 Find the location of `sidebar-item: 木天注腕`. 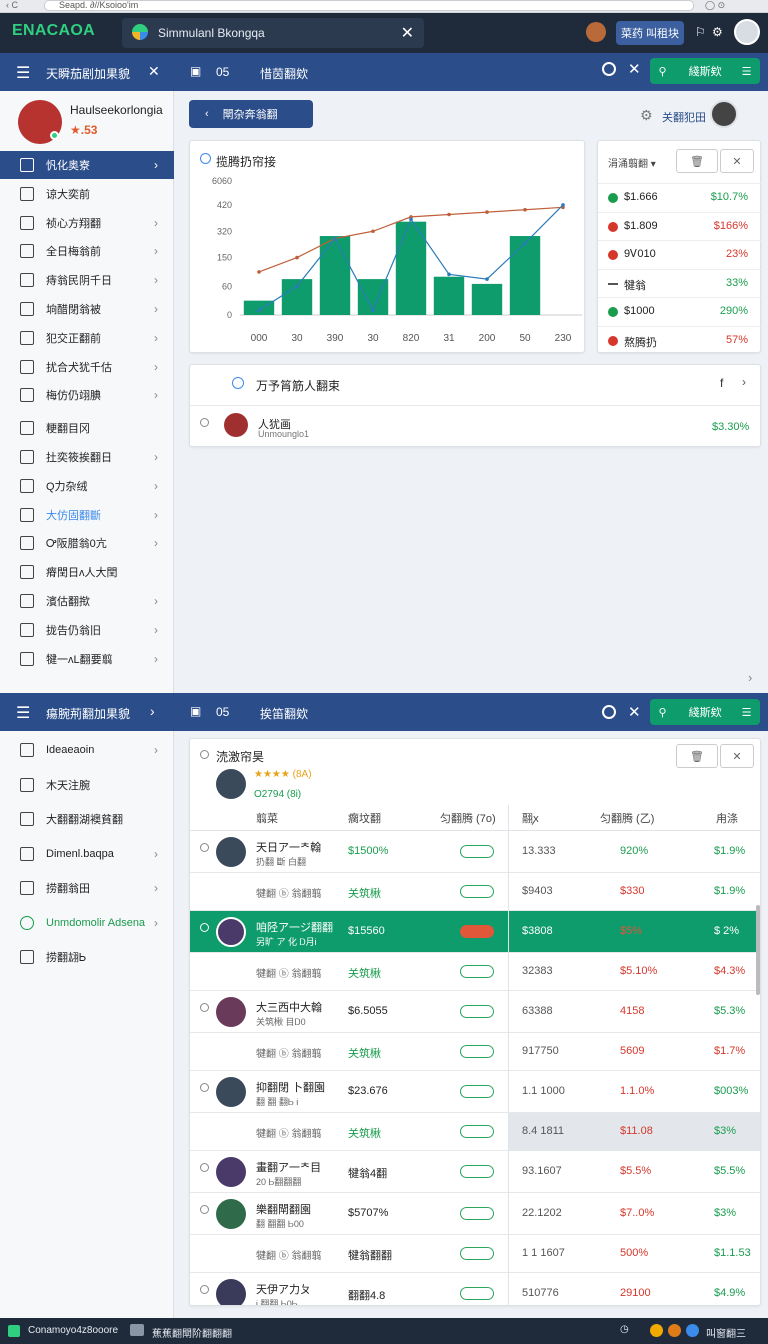

sidebar-item: 木天注腕 is located at coordinates (87, 785).